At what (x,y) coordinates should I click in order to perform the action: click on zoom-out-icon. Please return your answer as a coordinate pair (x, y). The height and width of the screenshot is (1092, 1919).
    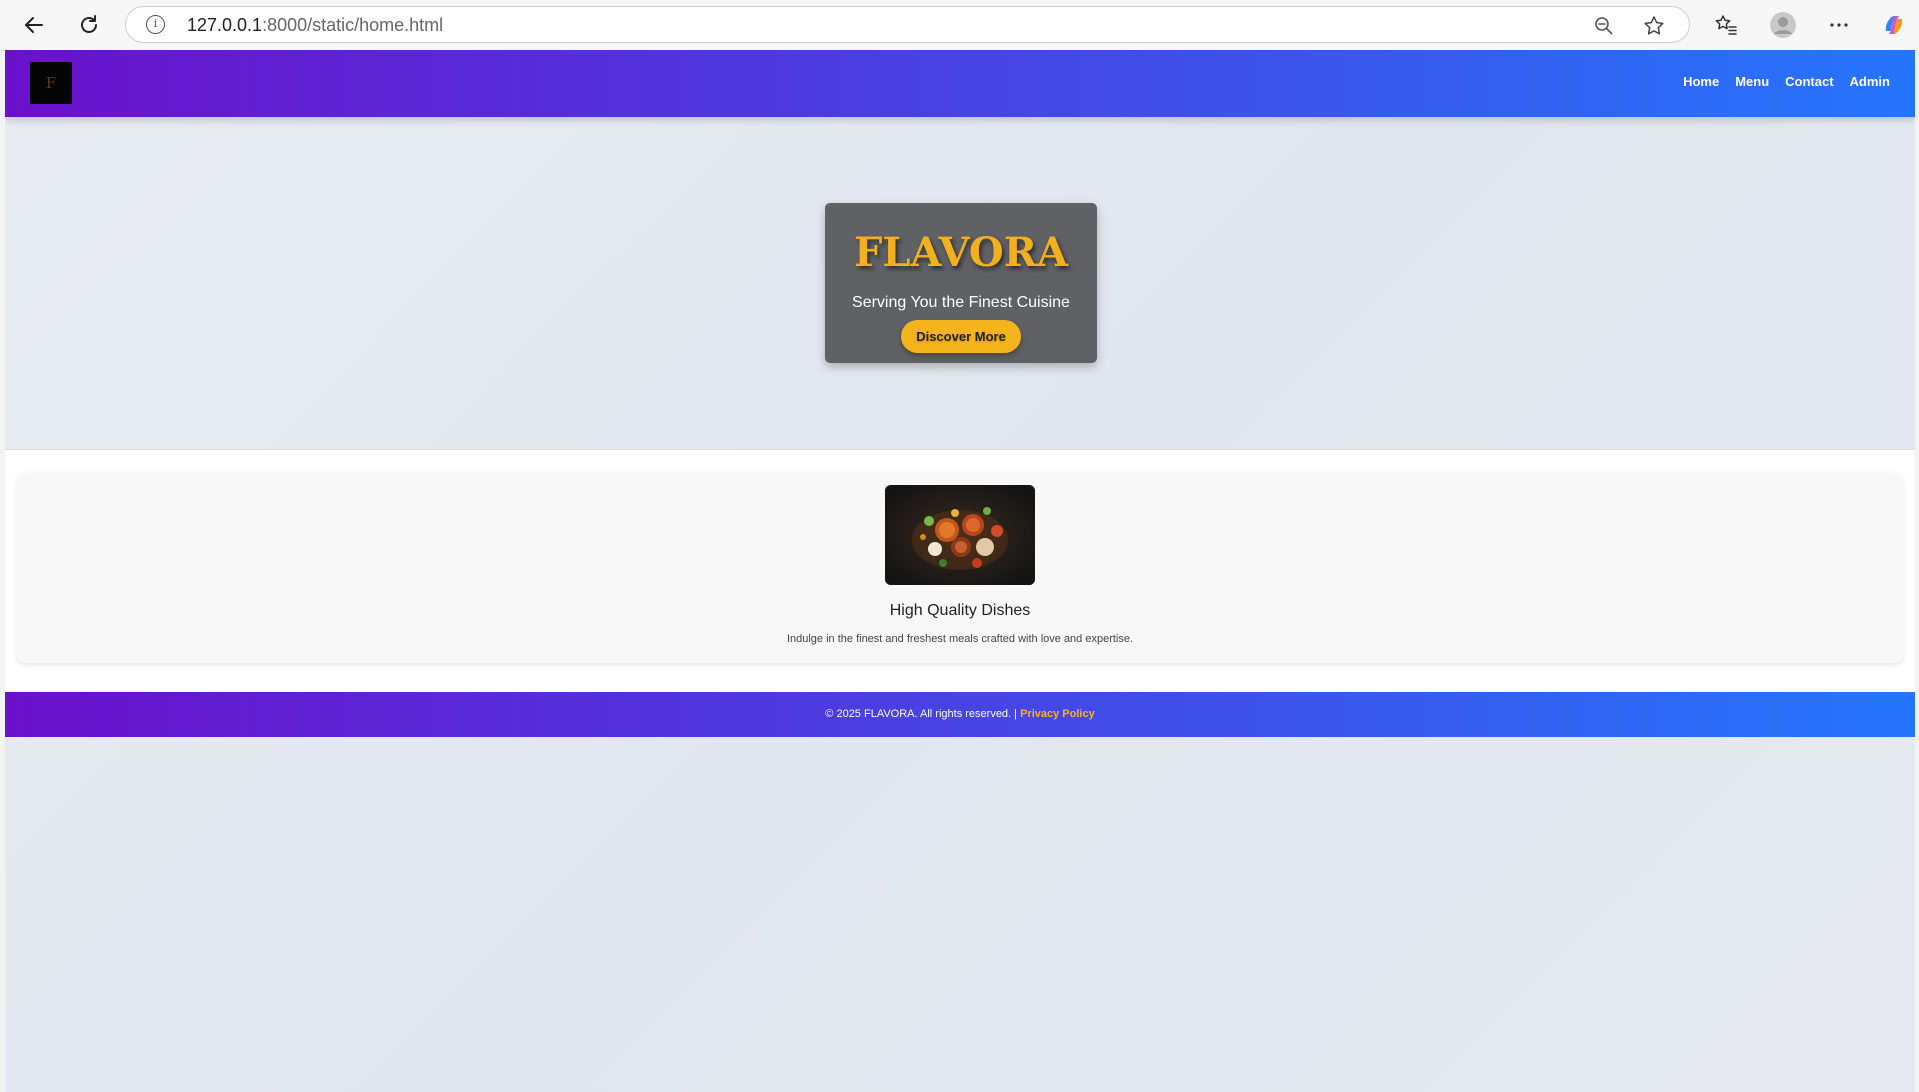
    Looking at the image, I should click on (1604, 26).